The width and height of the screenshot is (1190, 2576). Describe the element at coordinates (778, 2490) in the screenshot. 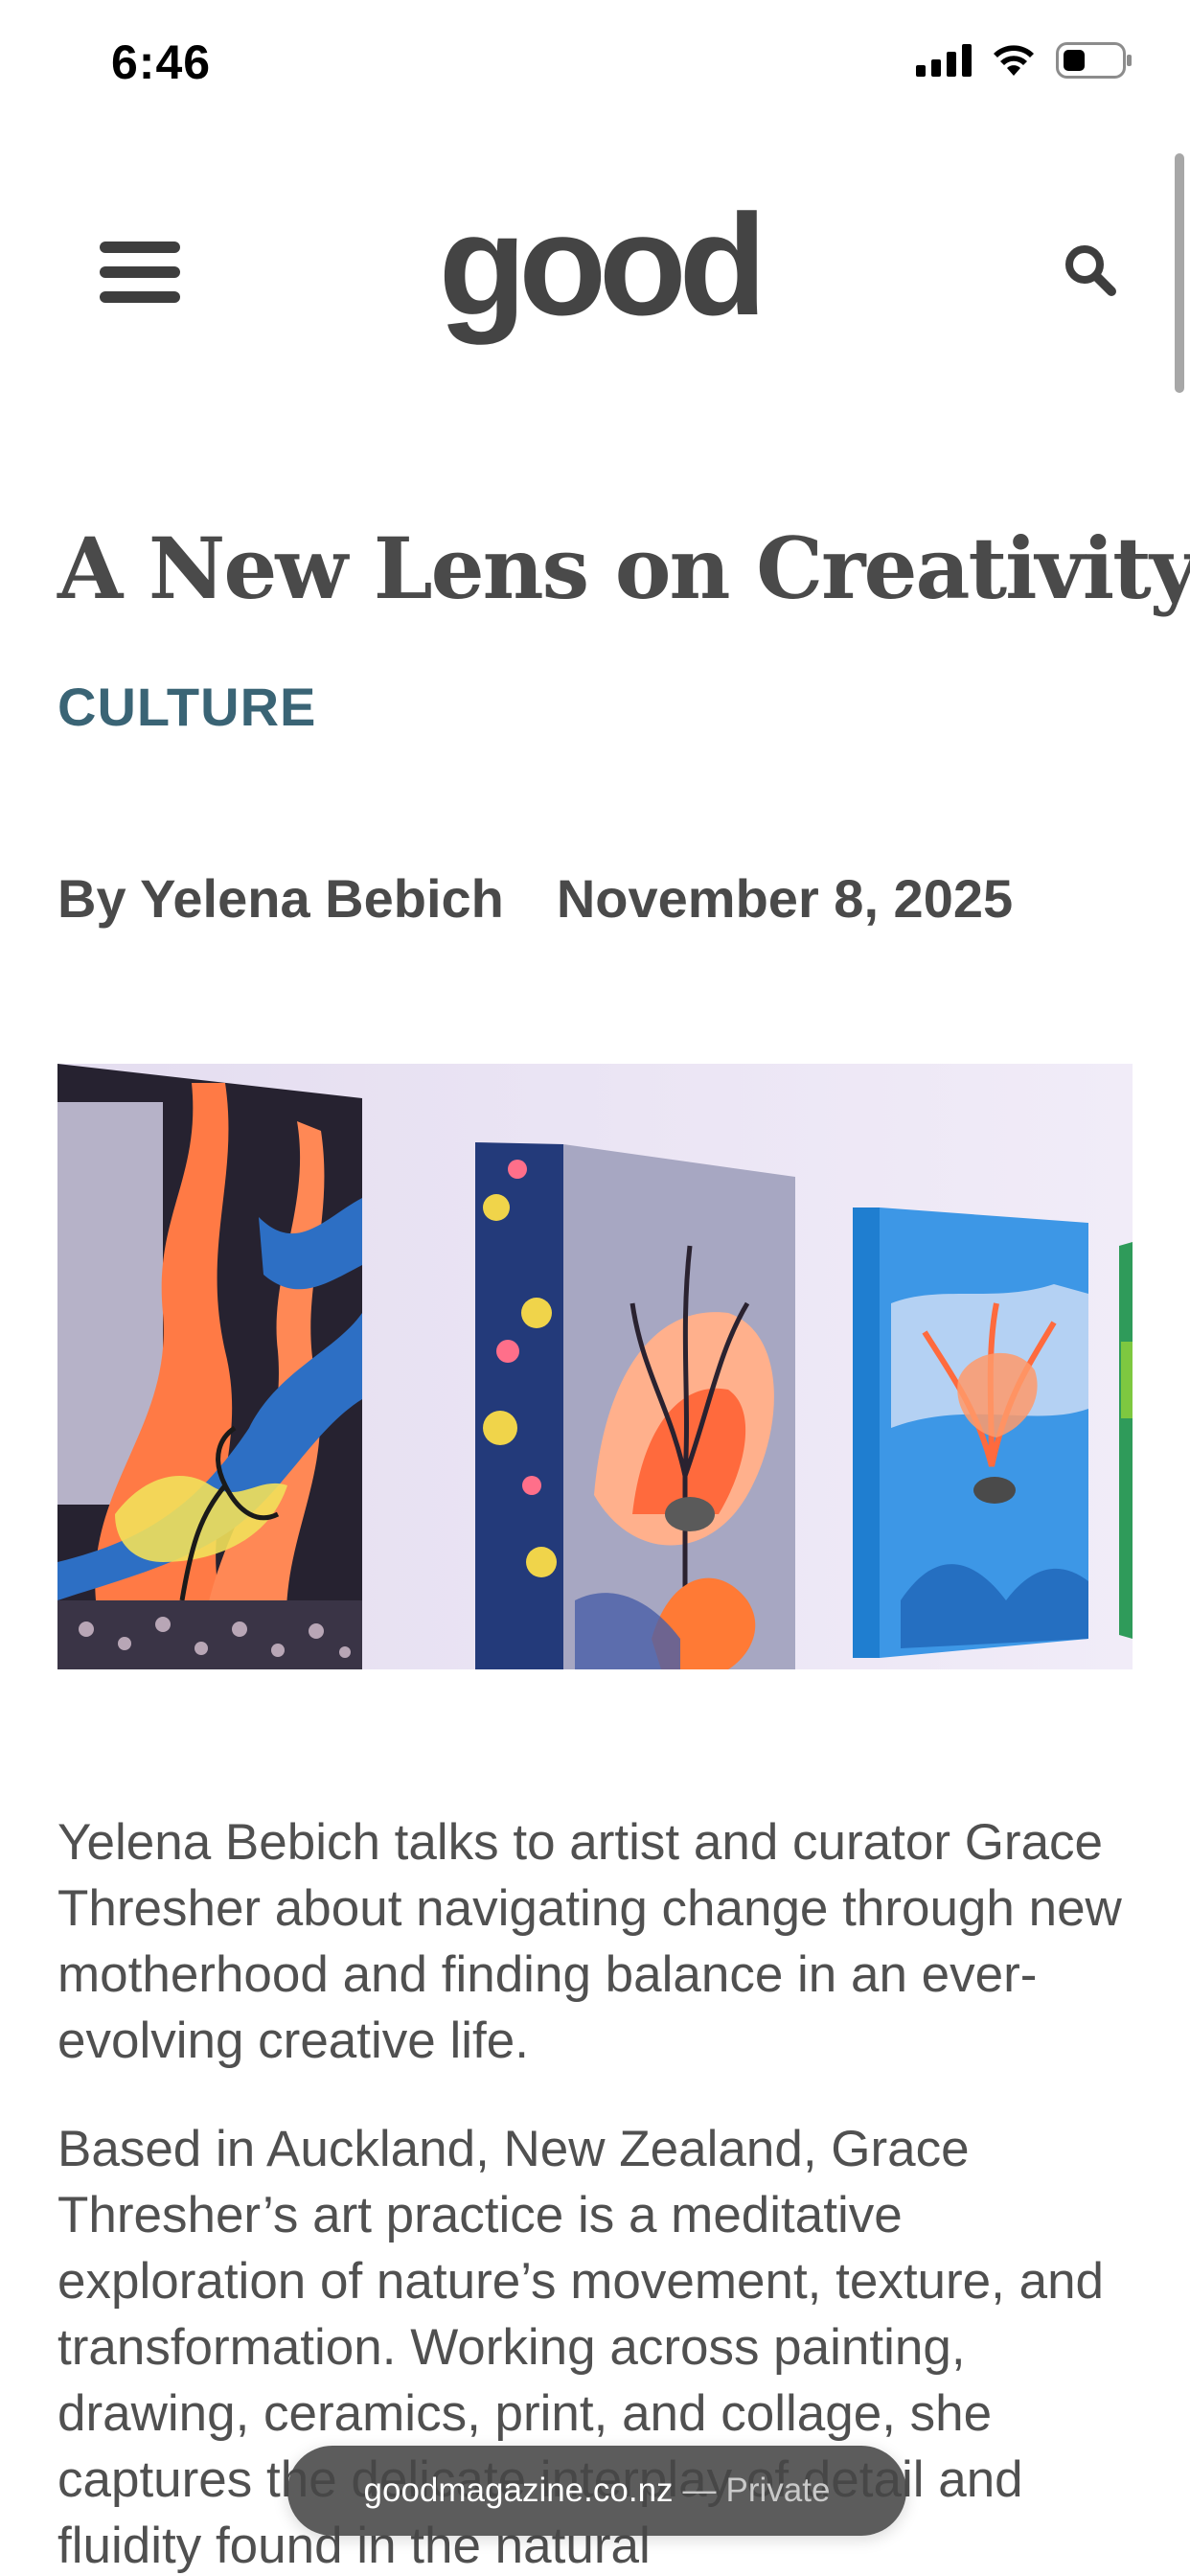

I see `private-label: Private` at that location.